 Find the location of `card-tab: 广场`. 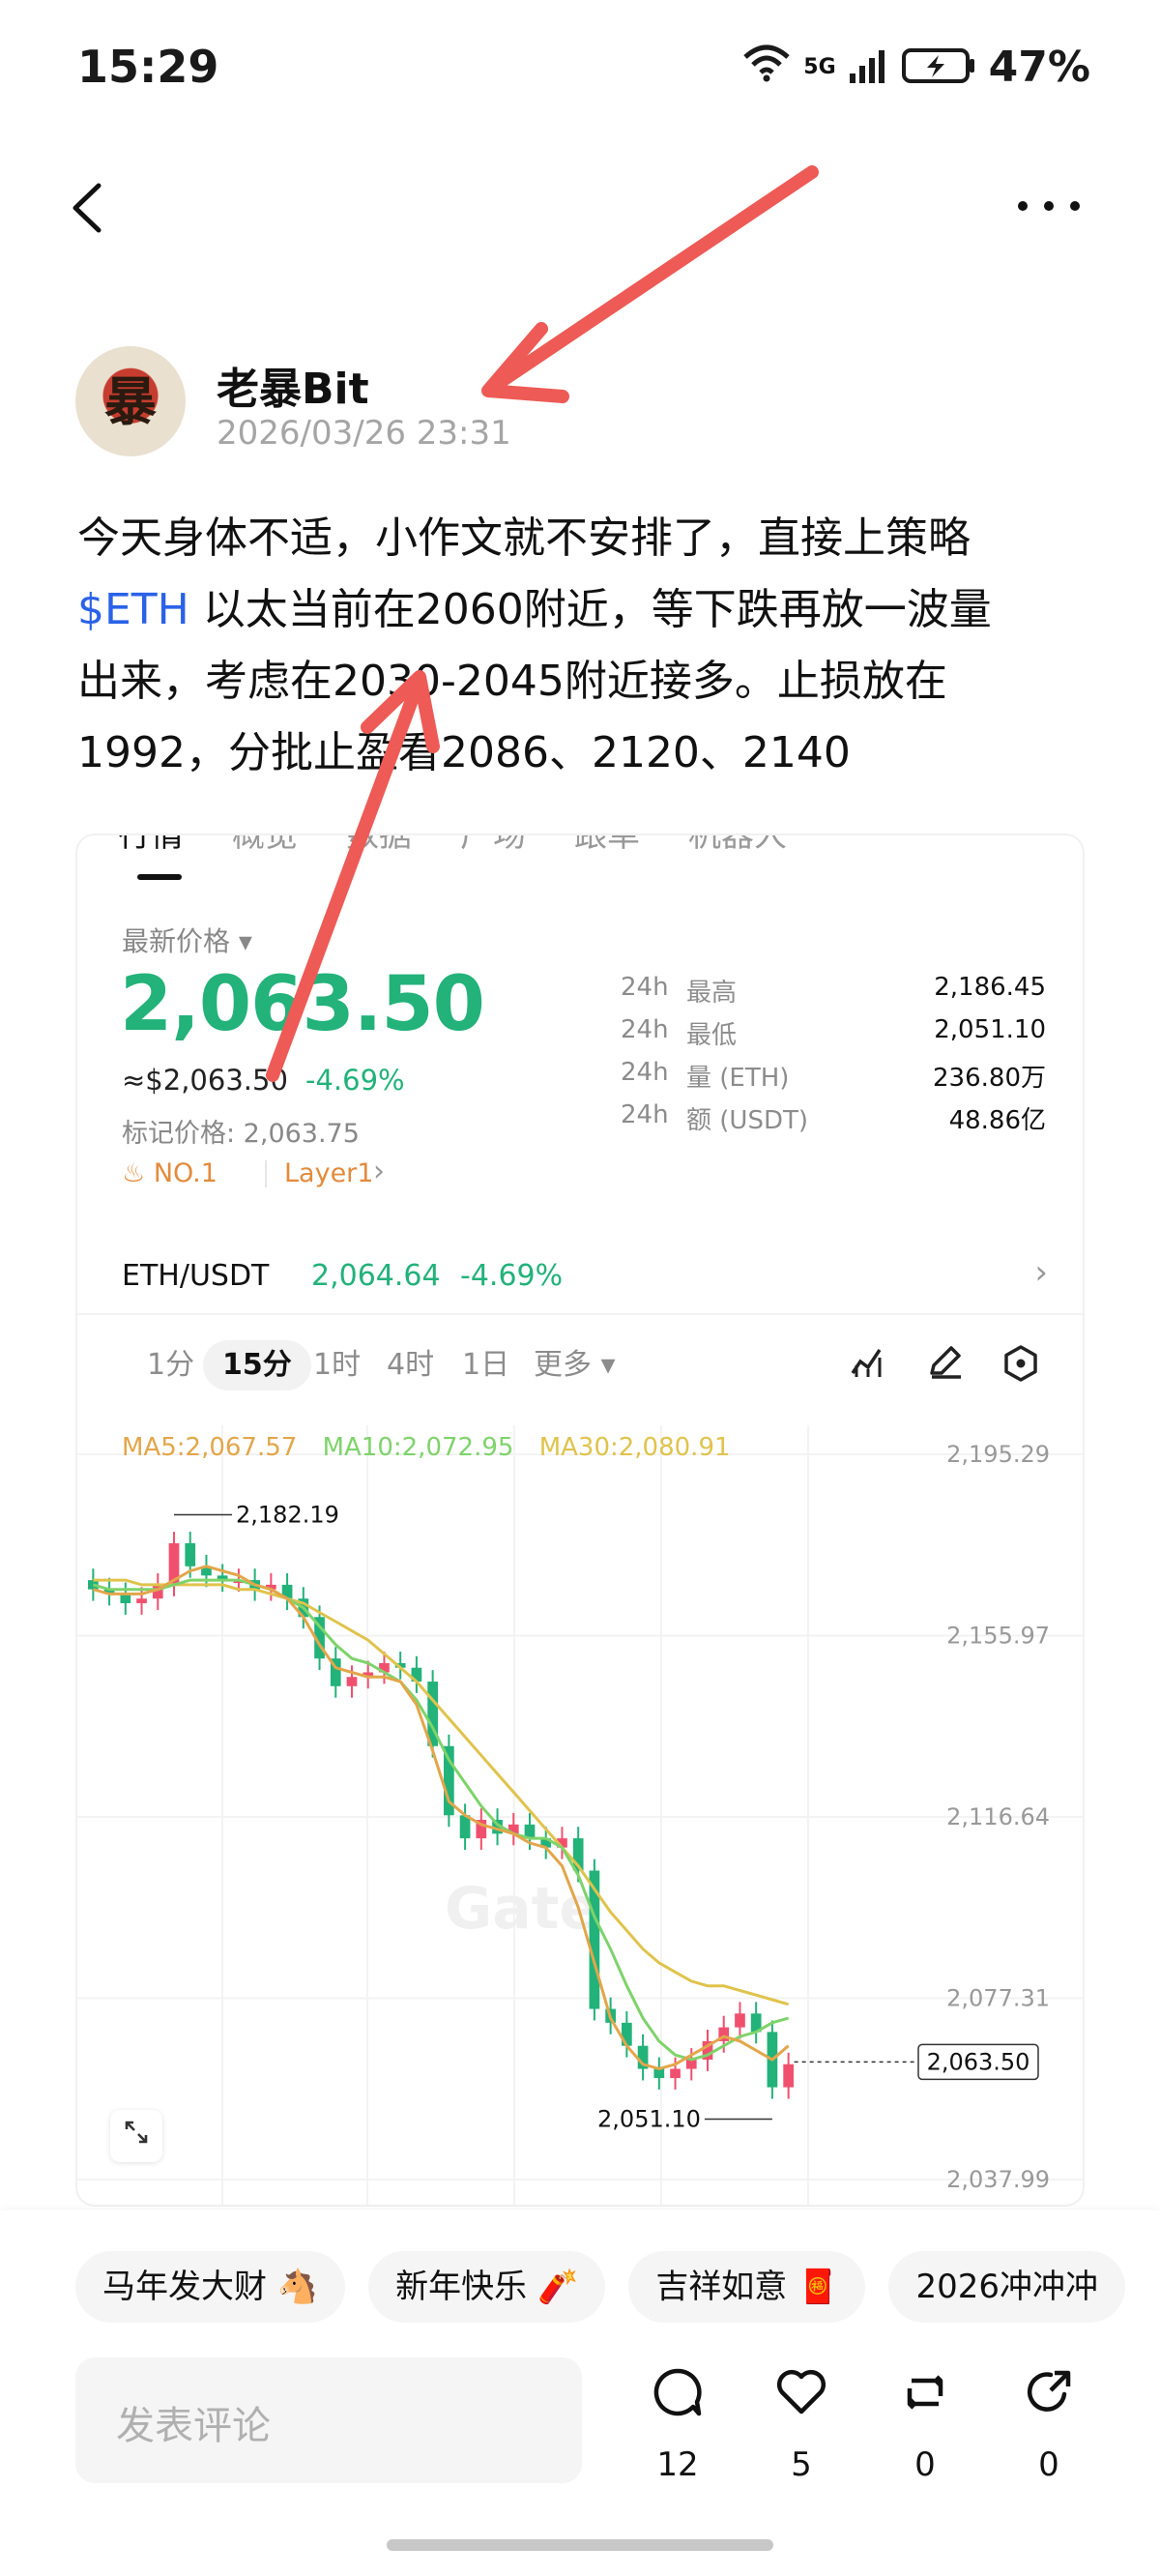

card-tab: 广场 is located at coordinates (493, 844).